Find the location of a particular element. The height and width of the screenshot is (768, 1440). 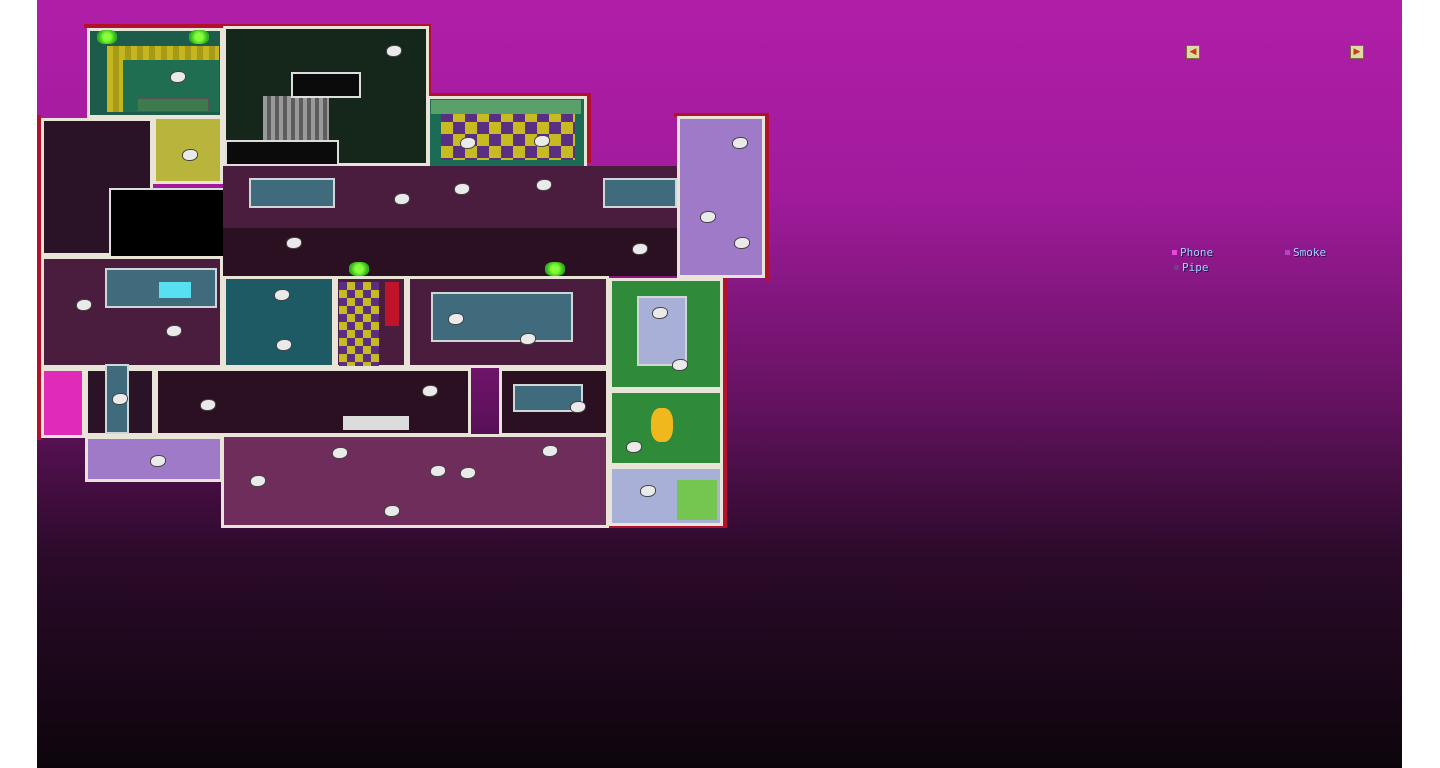

red-sofa is located at coordinates (392, 304).